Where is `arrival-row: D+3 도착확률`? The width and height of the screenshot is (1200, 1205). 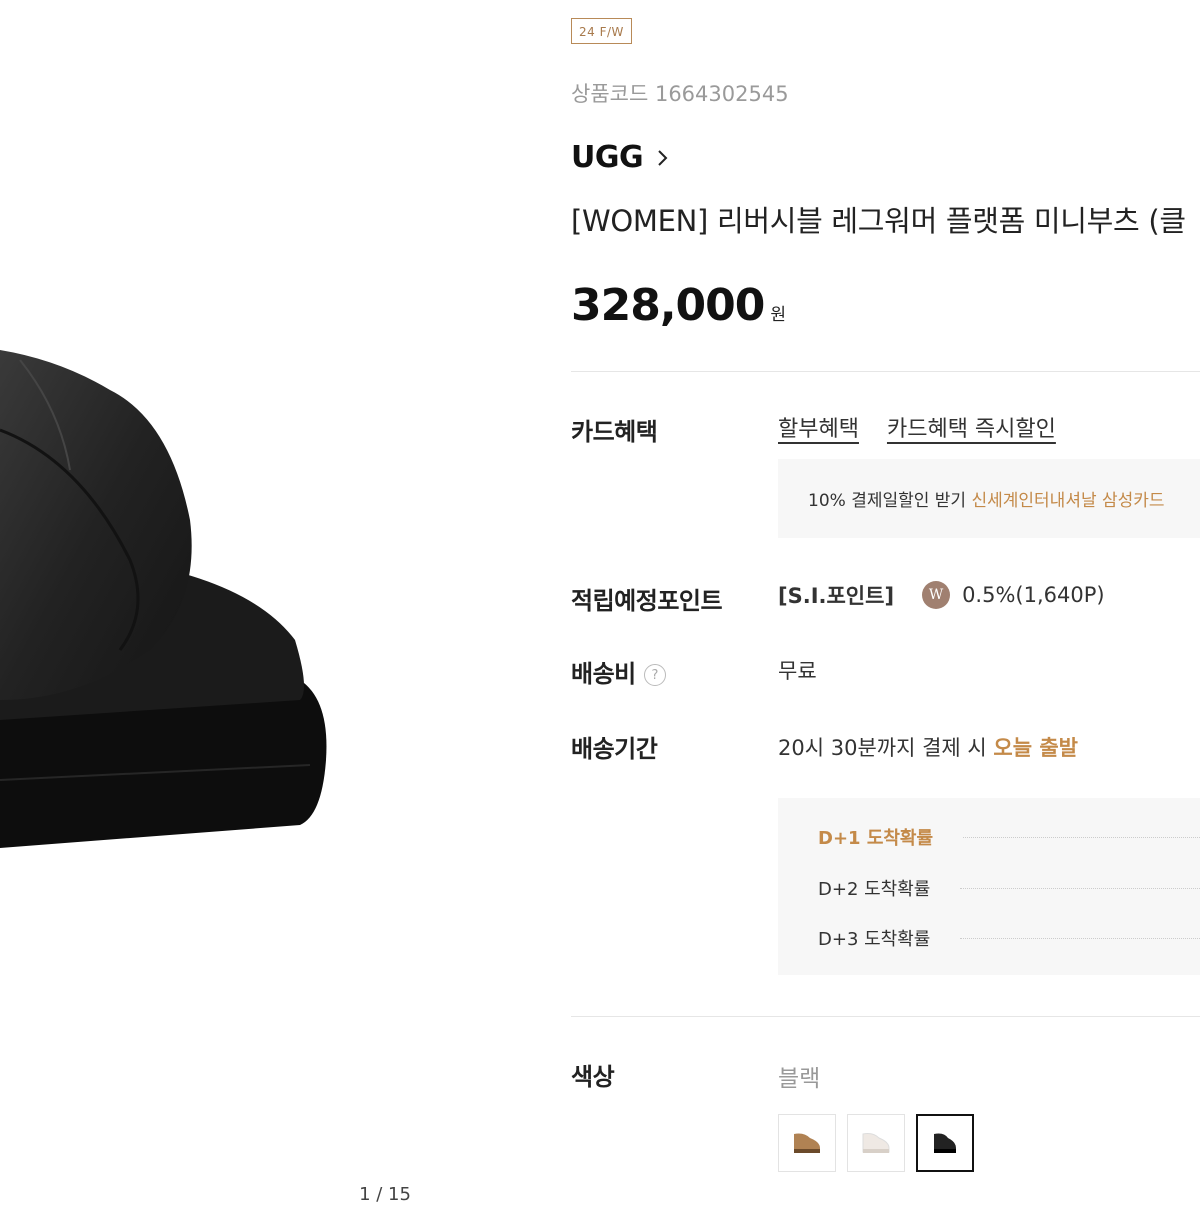 arrival-row: D+3 도착확률 is located at coordinates (1009, 938).